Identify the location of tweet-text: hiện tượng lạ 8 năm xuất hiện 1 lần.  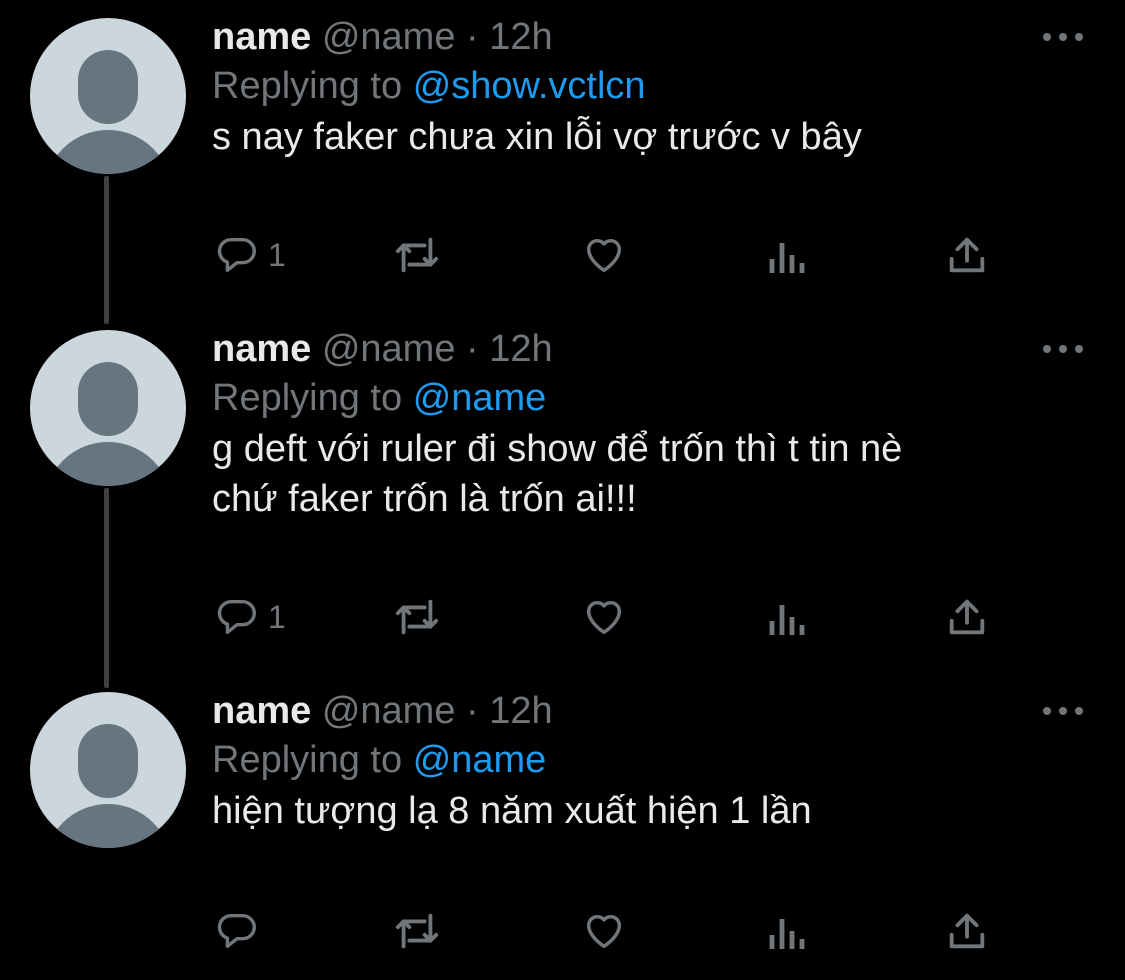
(652, 811).